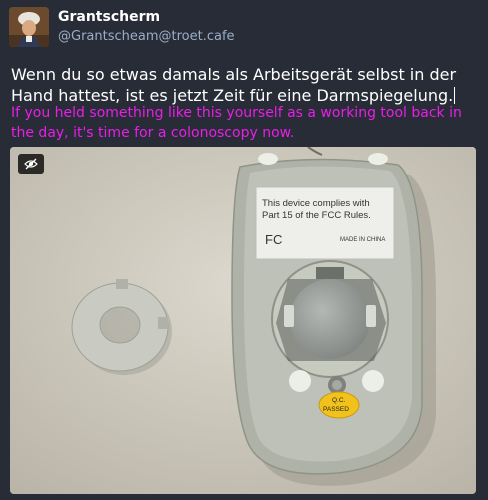 The image size is (488, 500). Describe the element at coordinates (273, 239) in the screenshot. I see `fcc-logo: FC` at that location.